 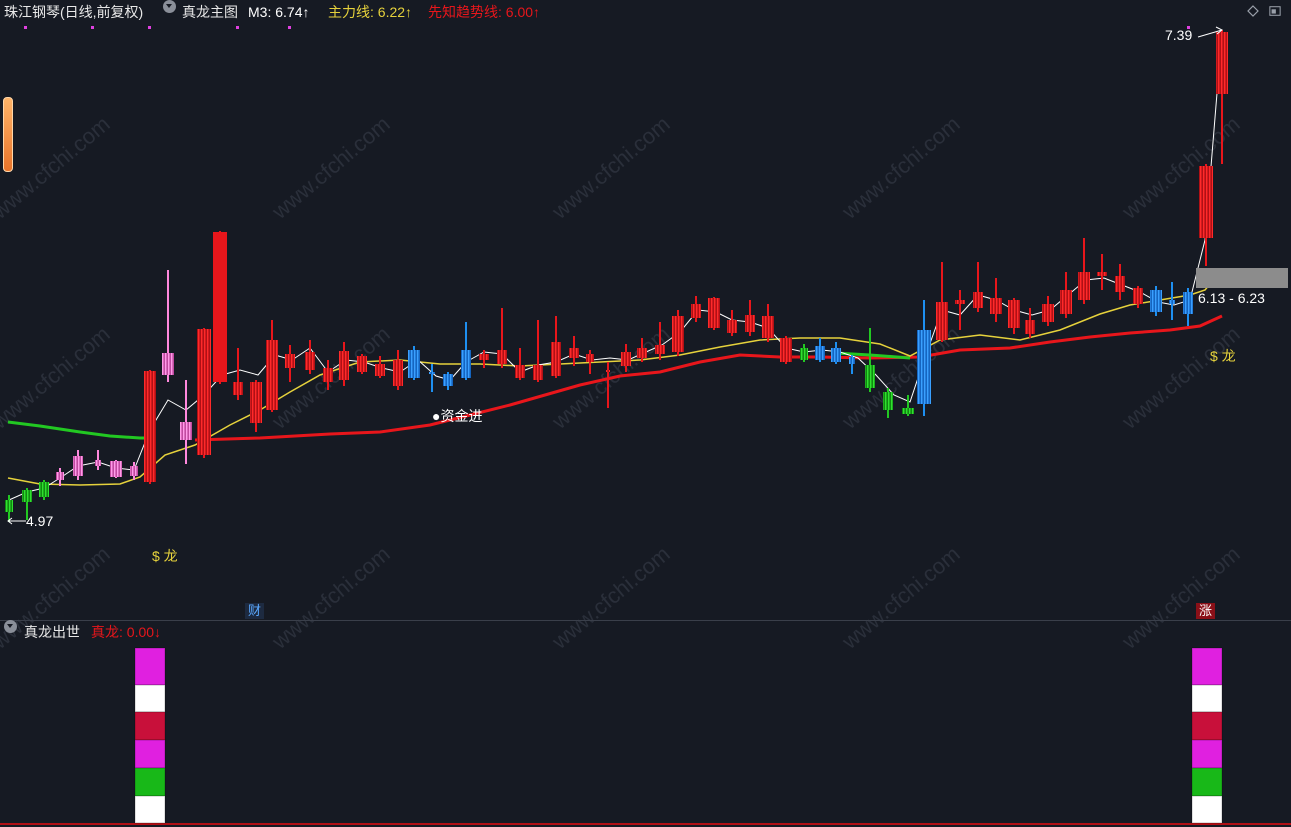 I want to click on trend-line-green, so click(x=81, y=430).